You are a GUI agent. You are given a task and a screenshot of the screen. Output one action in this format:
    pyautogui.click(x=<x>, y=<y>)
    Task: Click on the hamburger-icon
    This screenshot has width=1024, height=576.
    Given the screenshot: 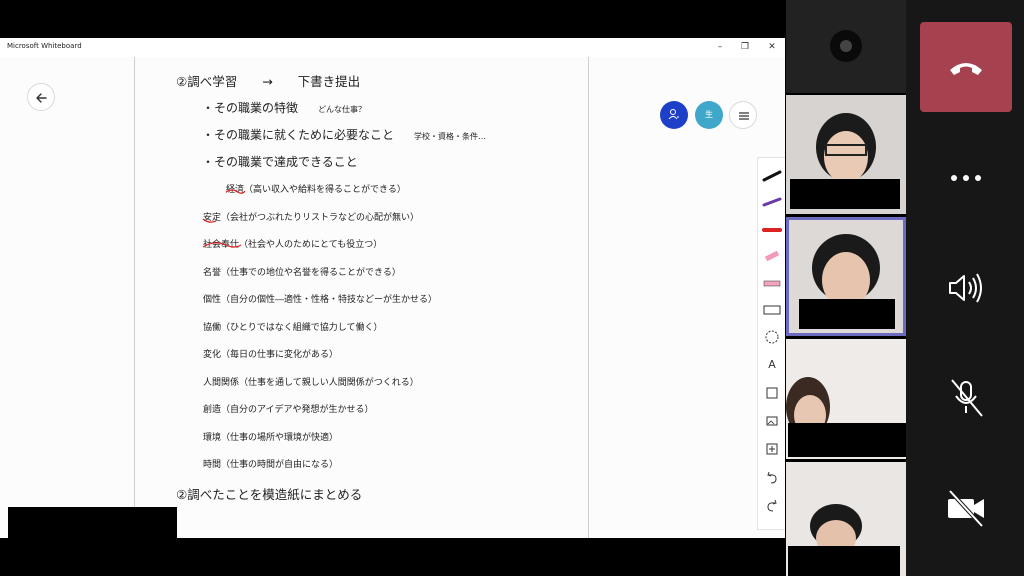 What is the action you would take?
    pyautogui.click(x=744, y=116)
    